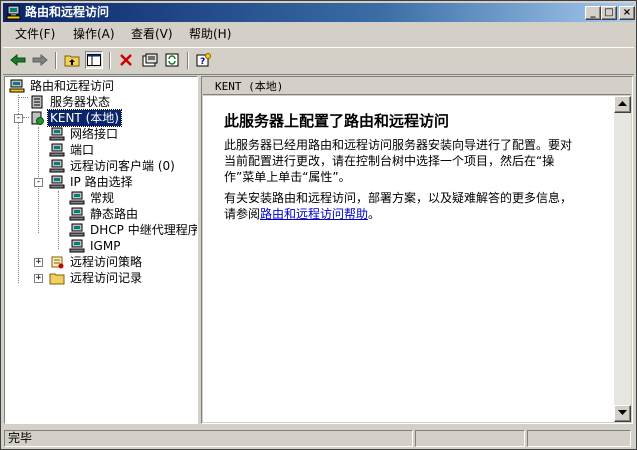 The width and height of the screenshot is (637, 450). What do you see at coordinates (337, 121) in the screenshot?
I see `details-heading: 此服务器上配置了路由和远程访问` at bounding box center [337, 121].